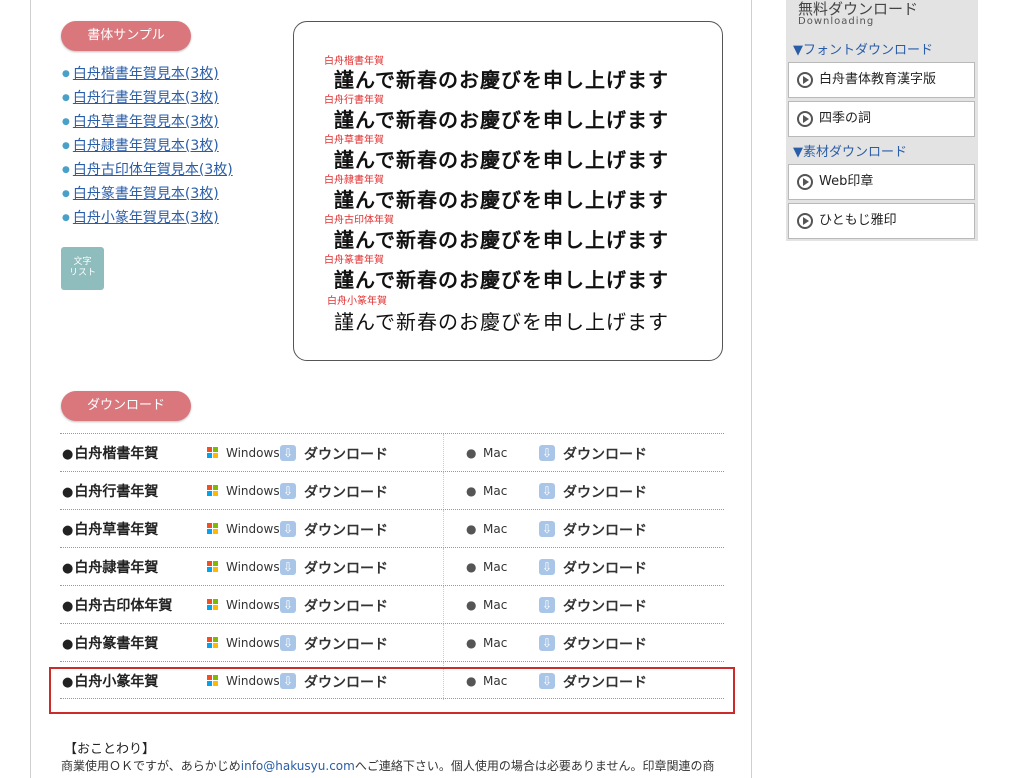 The height and width of the screenshot is (778, 1017). I want to click on notice-heading: 【おことわり】, so click(110, 749).